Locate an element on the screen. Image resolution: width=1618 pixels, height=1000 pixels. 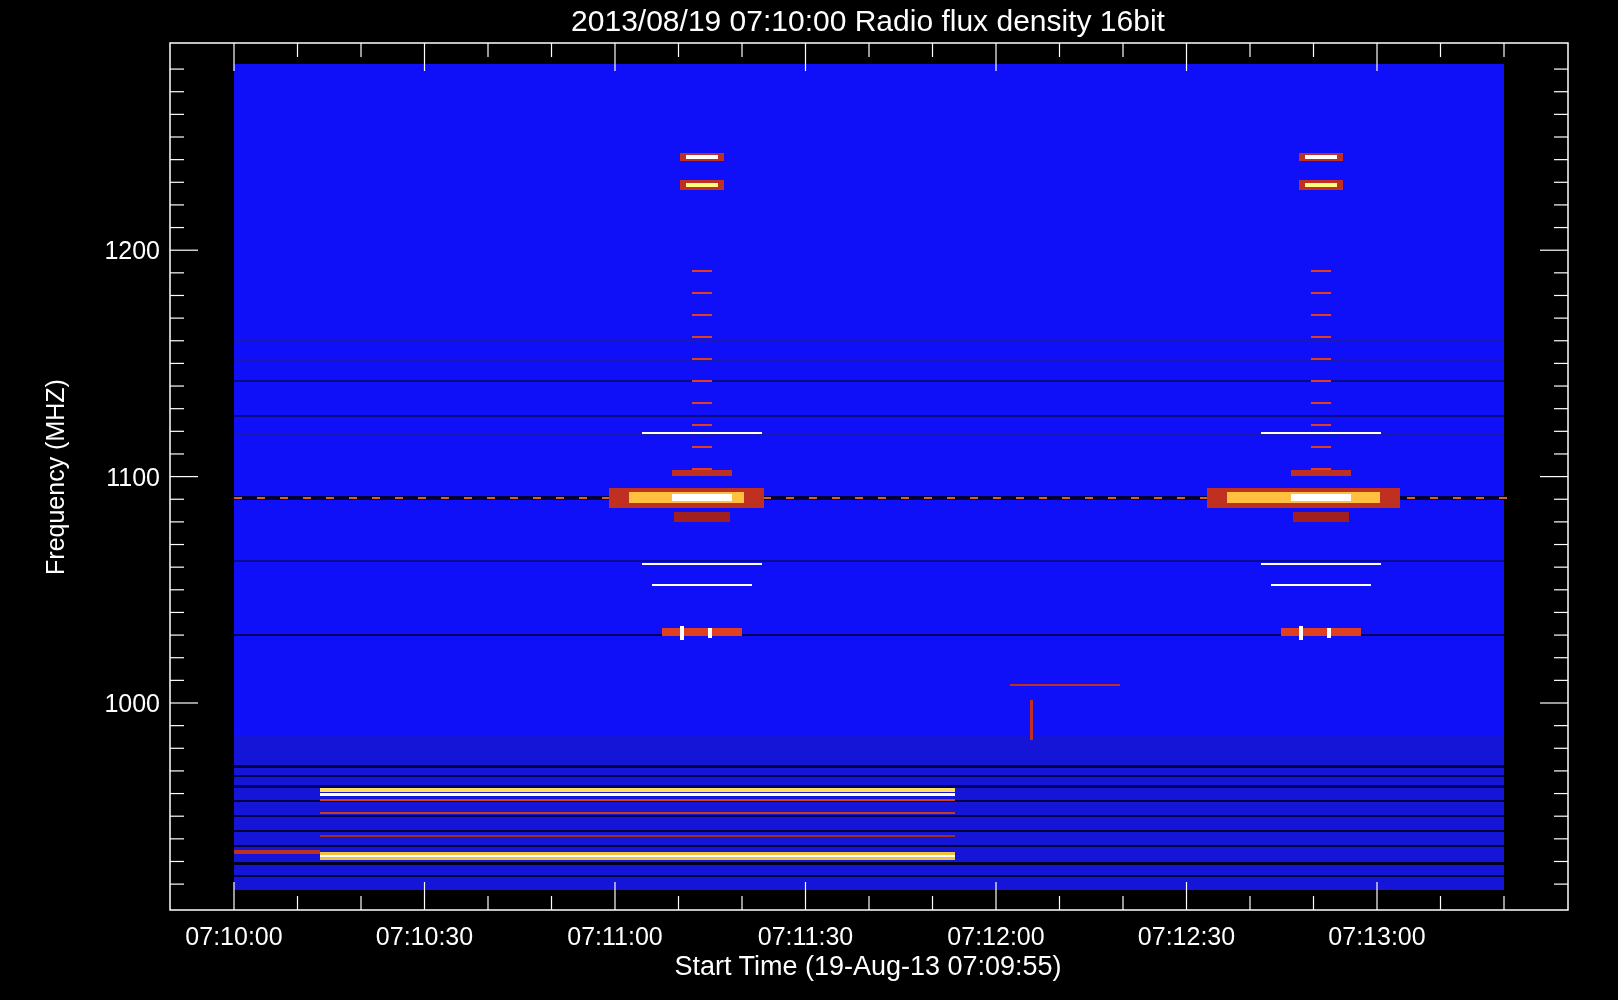
x-tick-label: 07:10:00 is located at coordinates (234, 936).